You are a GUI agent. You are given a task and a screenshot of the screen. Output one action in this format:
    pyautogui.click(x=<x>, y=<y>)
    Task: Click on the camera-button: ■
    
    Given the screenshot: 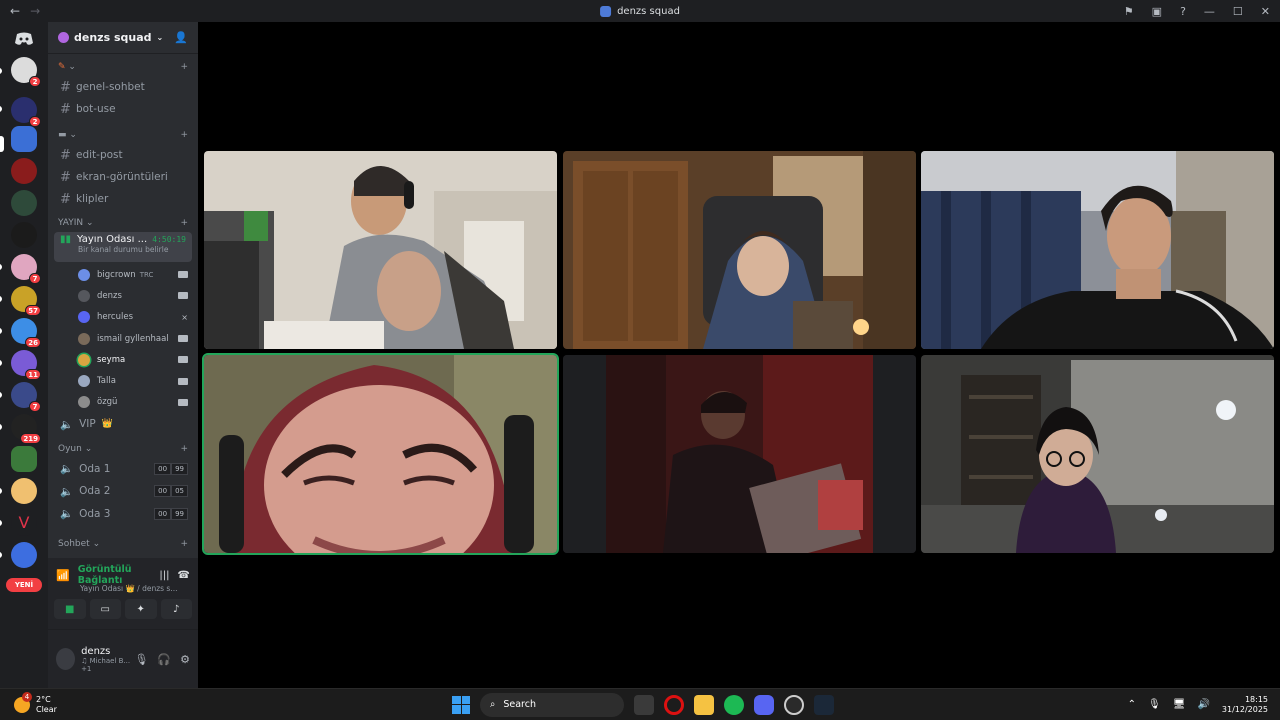 What is the action you would take?
    pyautogui.click(x=70, y=609)
    